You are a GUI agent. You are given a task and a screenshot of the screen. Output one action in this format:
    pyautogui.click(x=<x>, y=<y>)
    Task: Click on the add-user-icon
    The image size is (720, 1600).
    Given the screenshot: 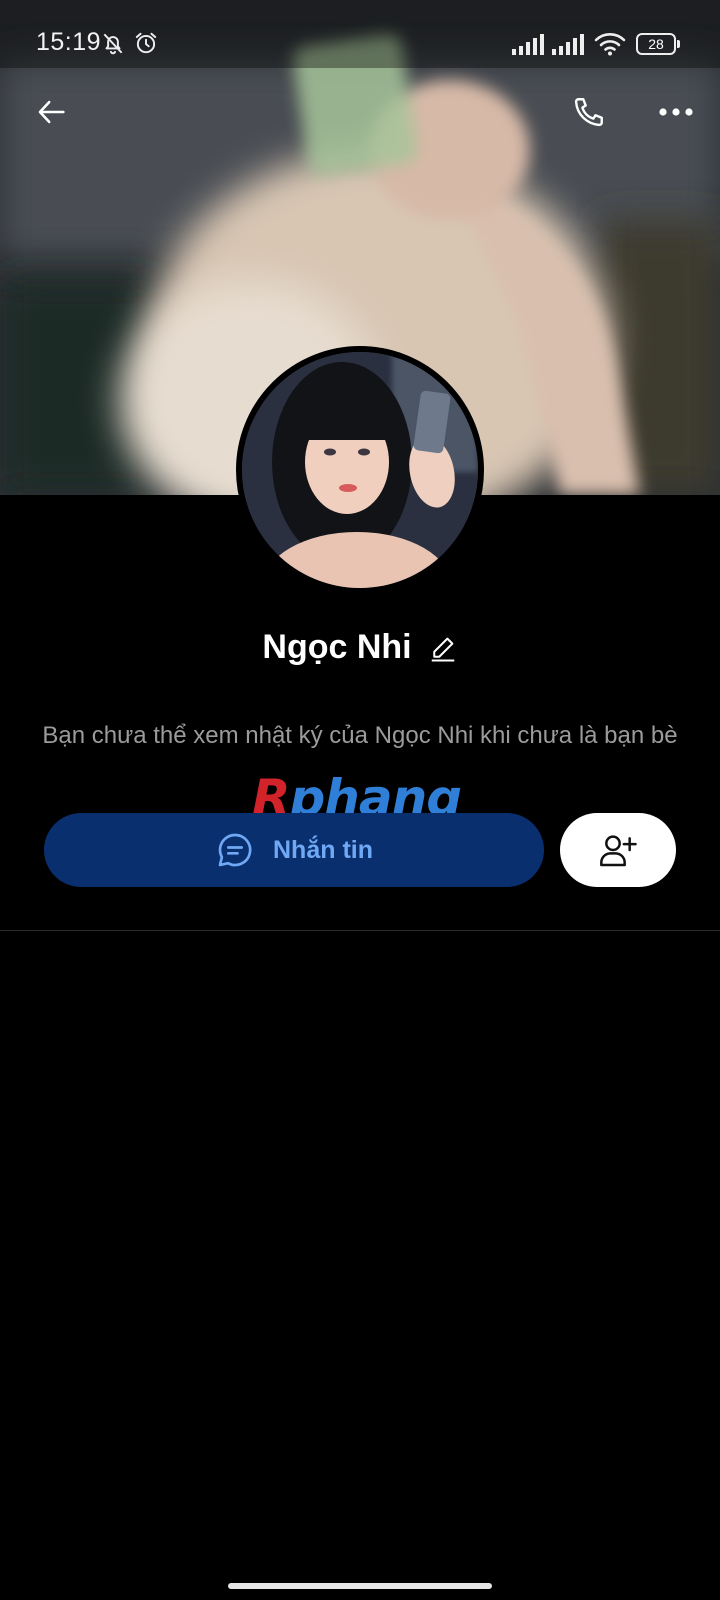 What is the action you would take?
    pyautogui.click(x=618, y=851)
    